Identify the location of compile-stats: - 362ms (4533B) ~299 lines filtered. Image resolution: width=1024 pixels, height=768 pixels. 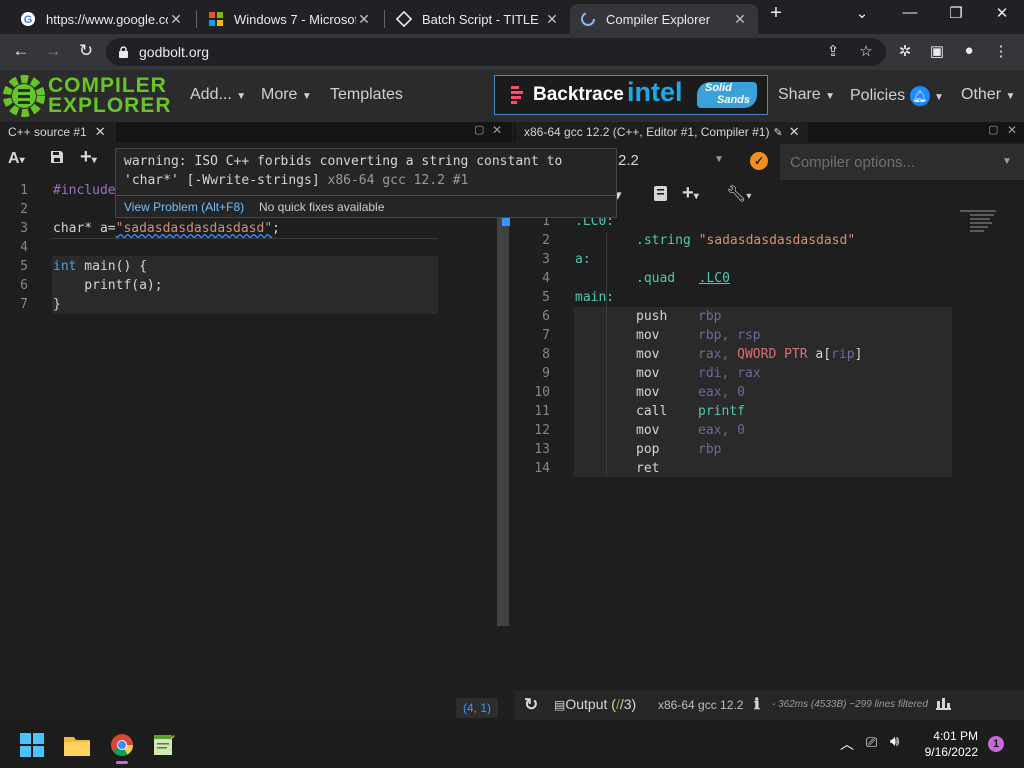
(850, 704).